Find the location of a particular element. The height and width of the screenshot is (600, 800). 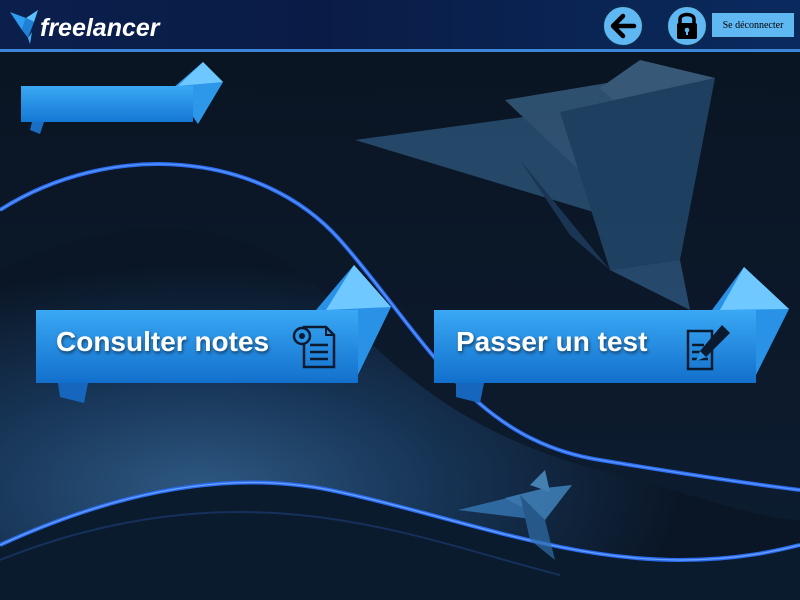

take-test-button: Passer un test is located at coordinates (614, 337).